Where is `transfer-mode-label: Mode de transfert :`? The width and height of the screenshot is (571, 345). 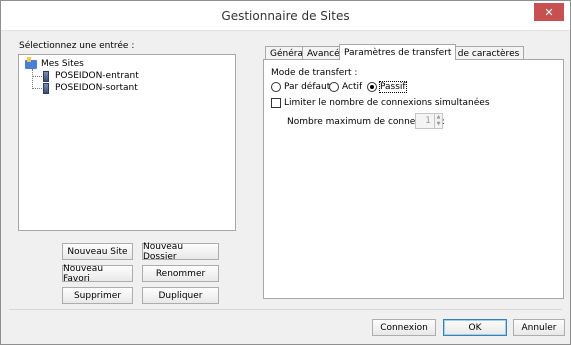 transfer-mode-label: Mode de transfert : is located at coordinates (314, 73).